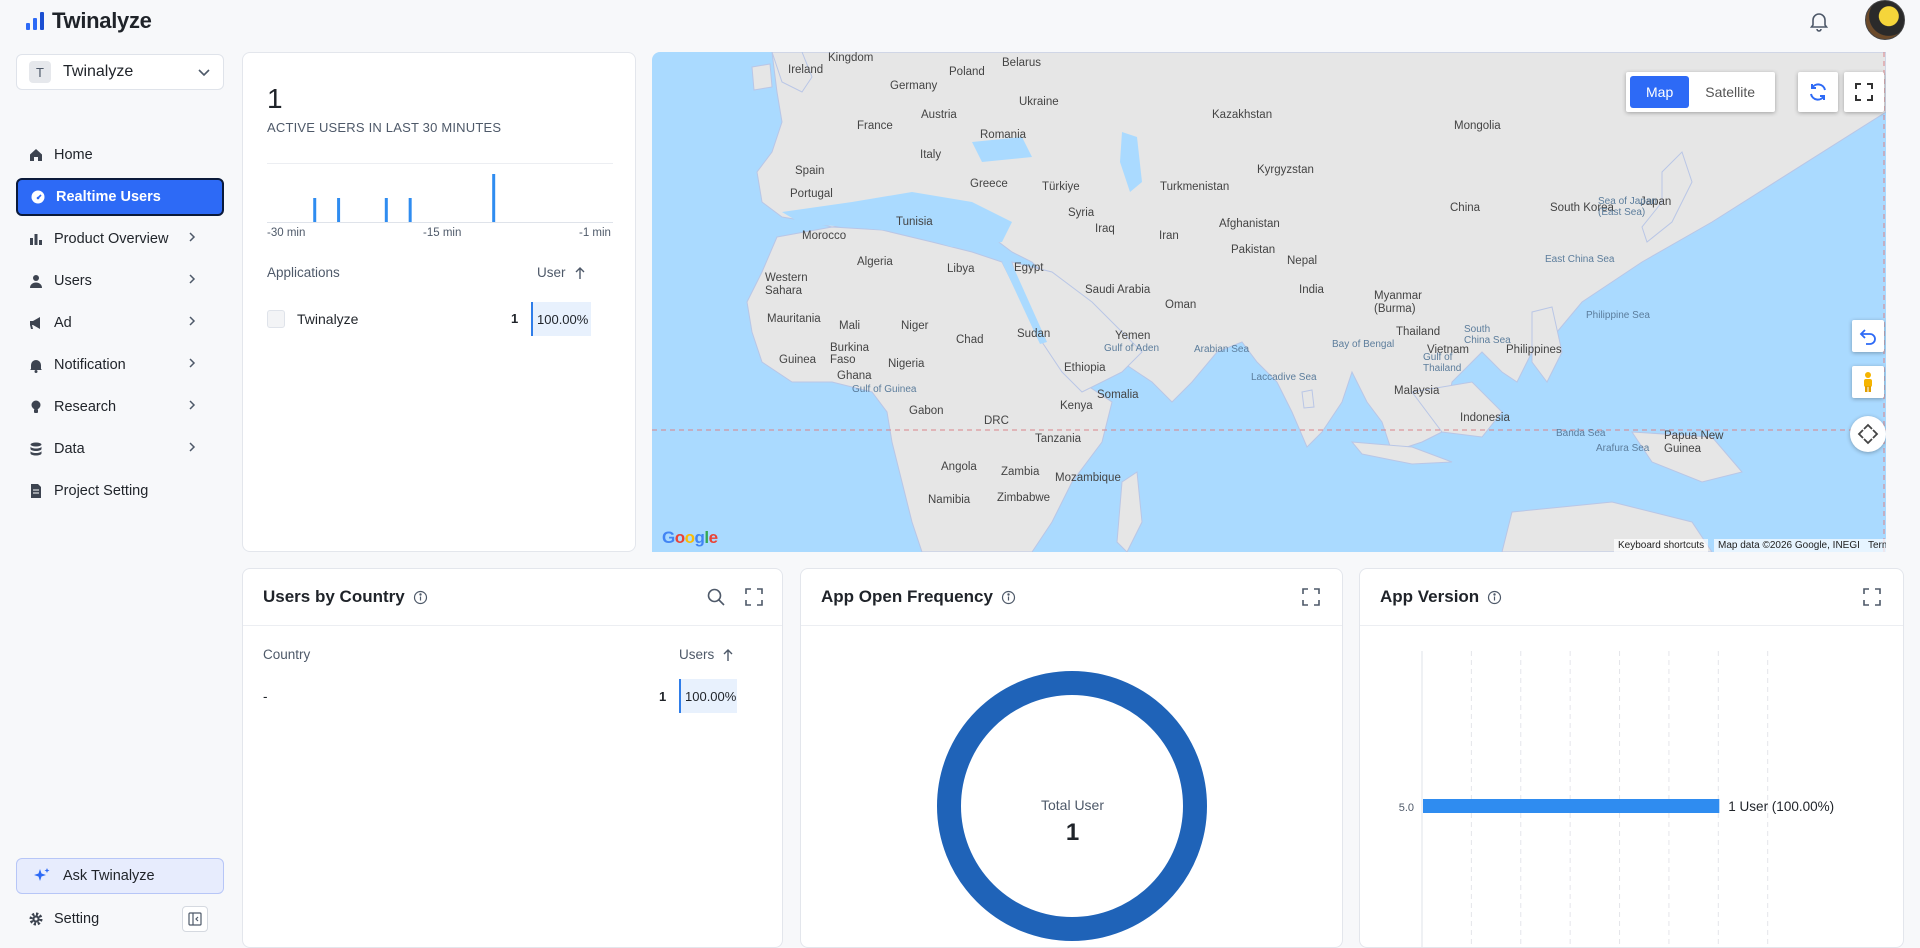 The height and width of the screenshot is (948, 1920). What do you see at coordinates (442, 233) in the screenshot?
I see `tick-label: -15 min` at bounding box center [442, 233].